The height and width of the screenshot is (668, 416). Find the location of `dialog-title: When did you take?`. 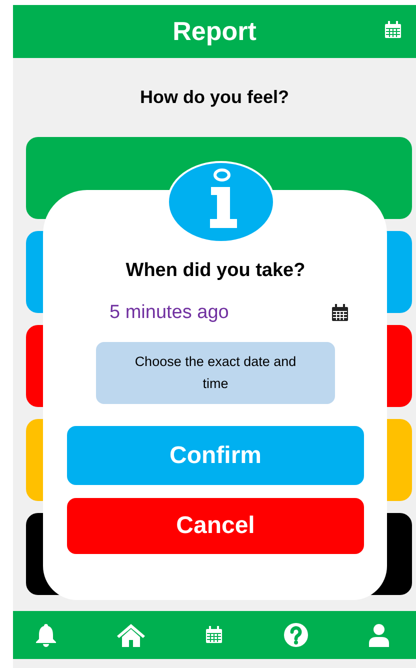

dialog-title: When did you take? is located at coordinates (216, 271).